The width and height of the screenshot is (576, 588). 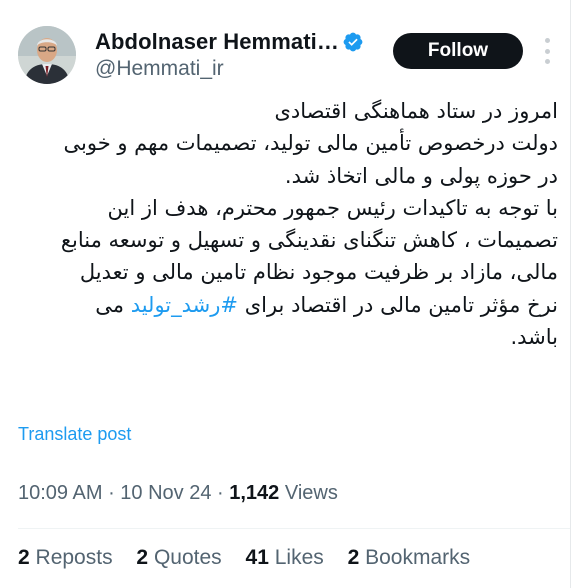 What do you see at coordinates (142, 557) in the screenshot?
I see `quotes-count: 2` at bounding box center [142, 557].